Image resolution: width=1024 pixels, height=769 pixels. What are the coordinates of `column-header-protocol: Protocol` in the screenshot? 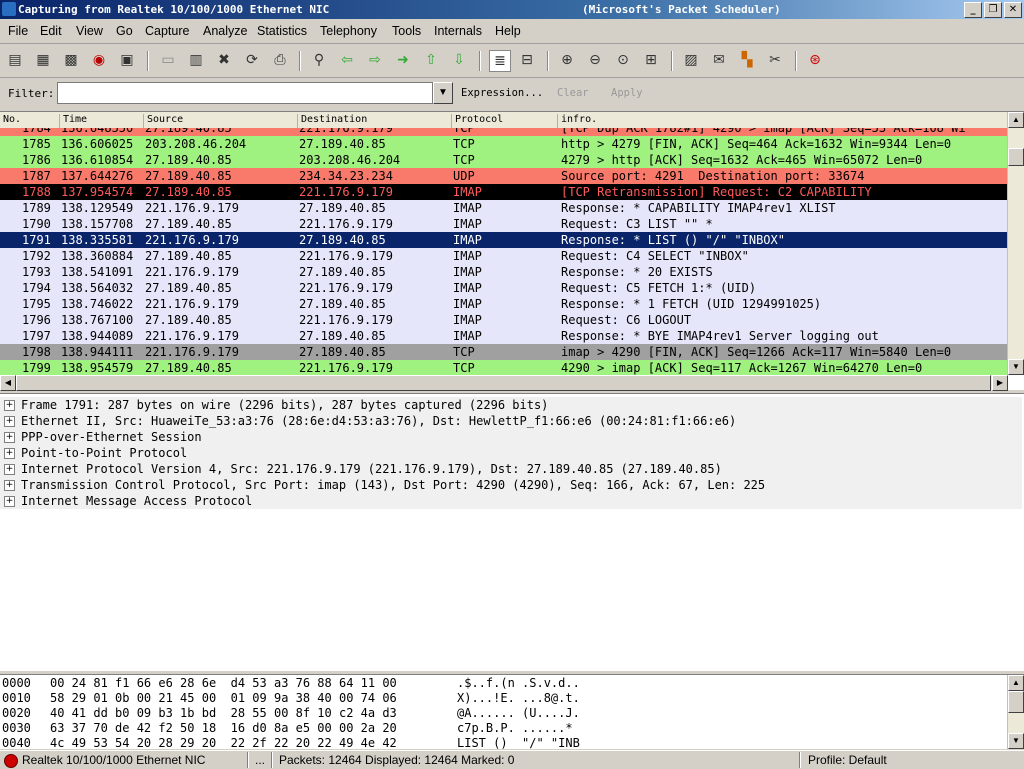 It's located at (504, 121).